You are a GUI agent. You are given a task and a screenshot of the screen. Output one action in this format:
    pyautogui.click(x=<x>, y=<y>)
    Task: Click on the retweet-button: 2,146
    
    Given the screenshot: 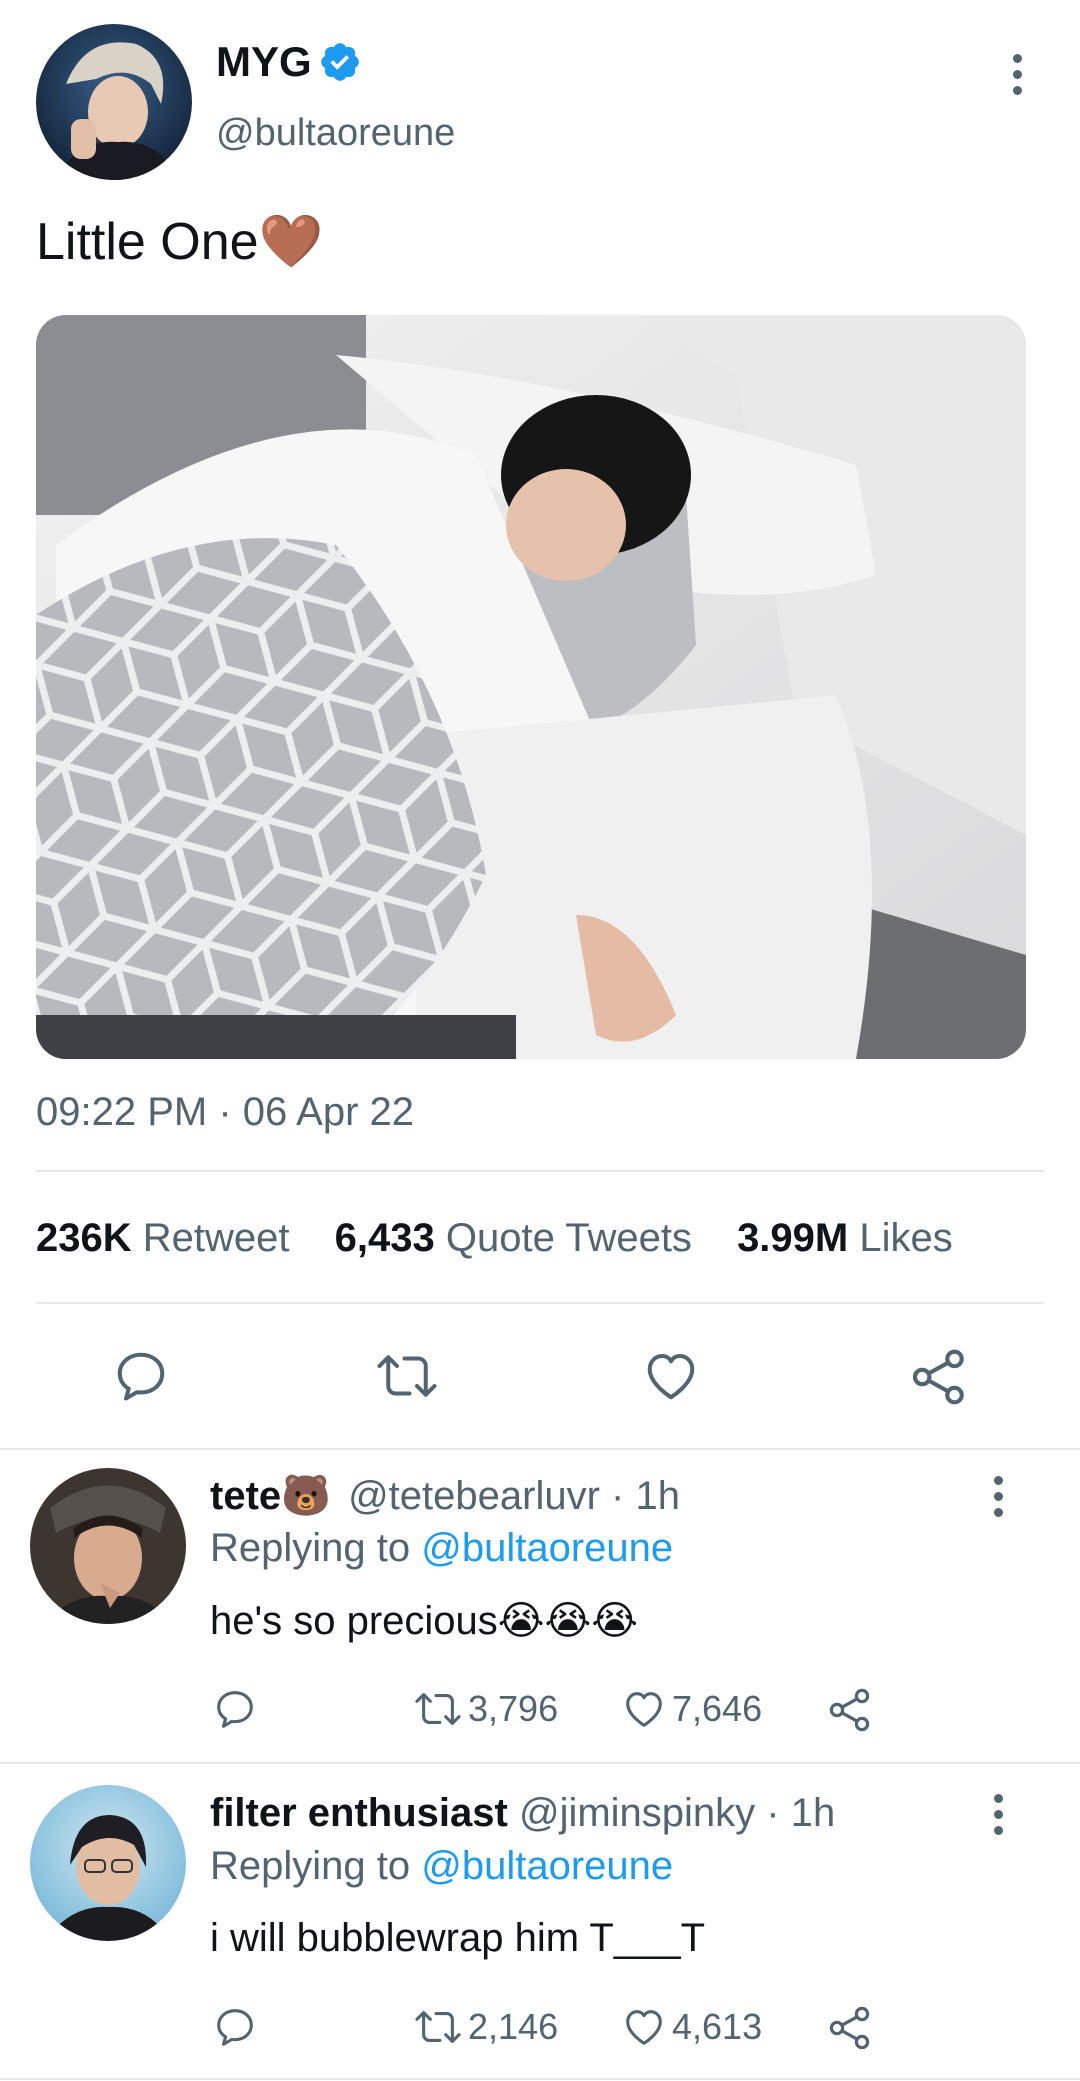 What is the action you would take?
    pyautogui.click(x=485, y=2027)
    